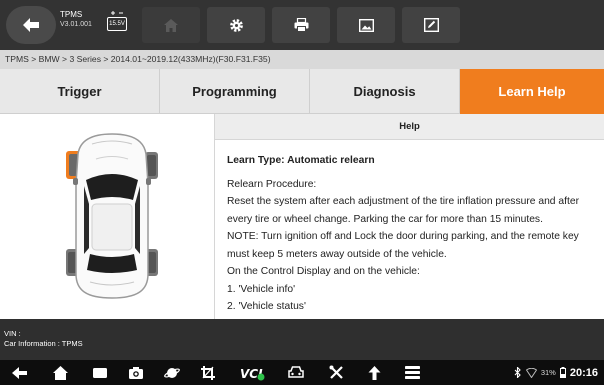 This screenshot has height=385, width=604. I want to click on battery-icon, so click(562, 372).